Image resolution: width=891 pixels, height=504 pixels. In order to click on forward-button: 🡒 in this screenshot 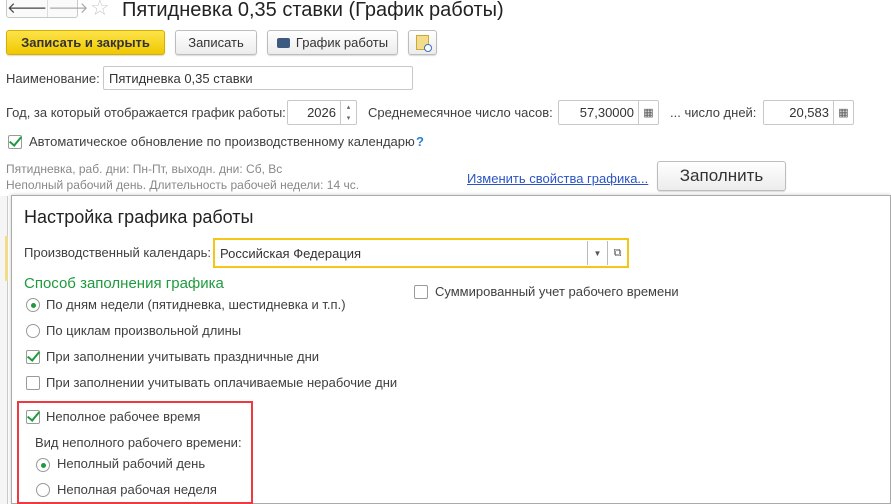, I will do `click(68, 8)`.